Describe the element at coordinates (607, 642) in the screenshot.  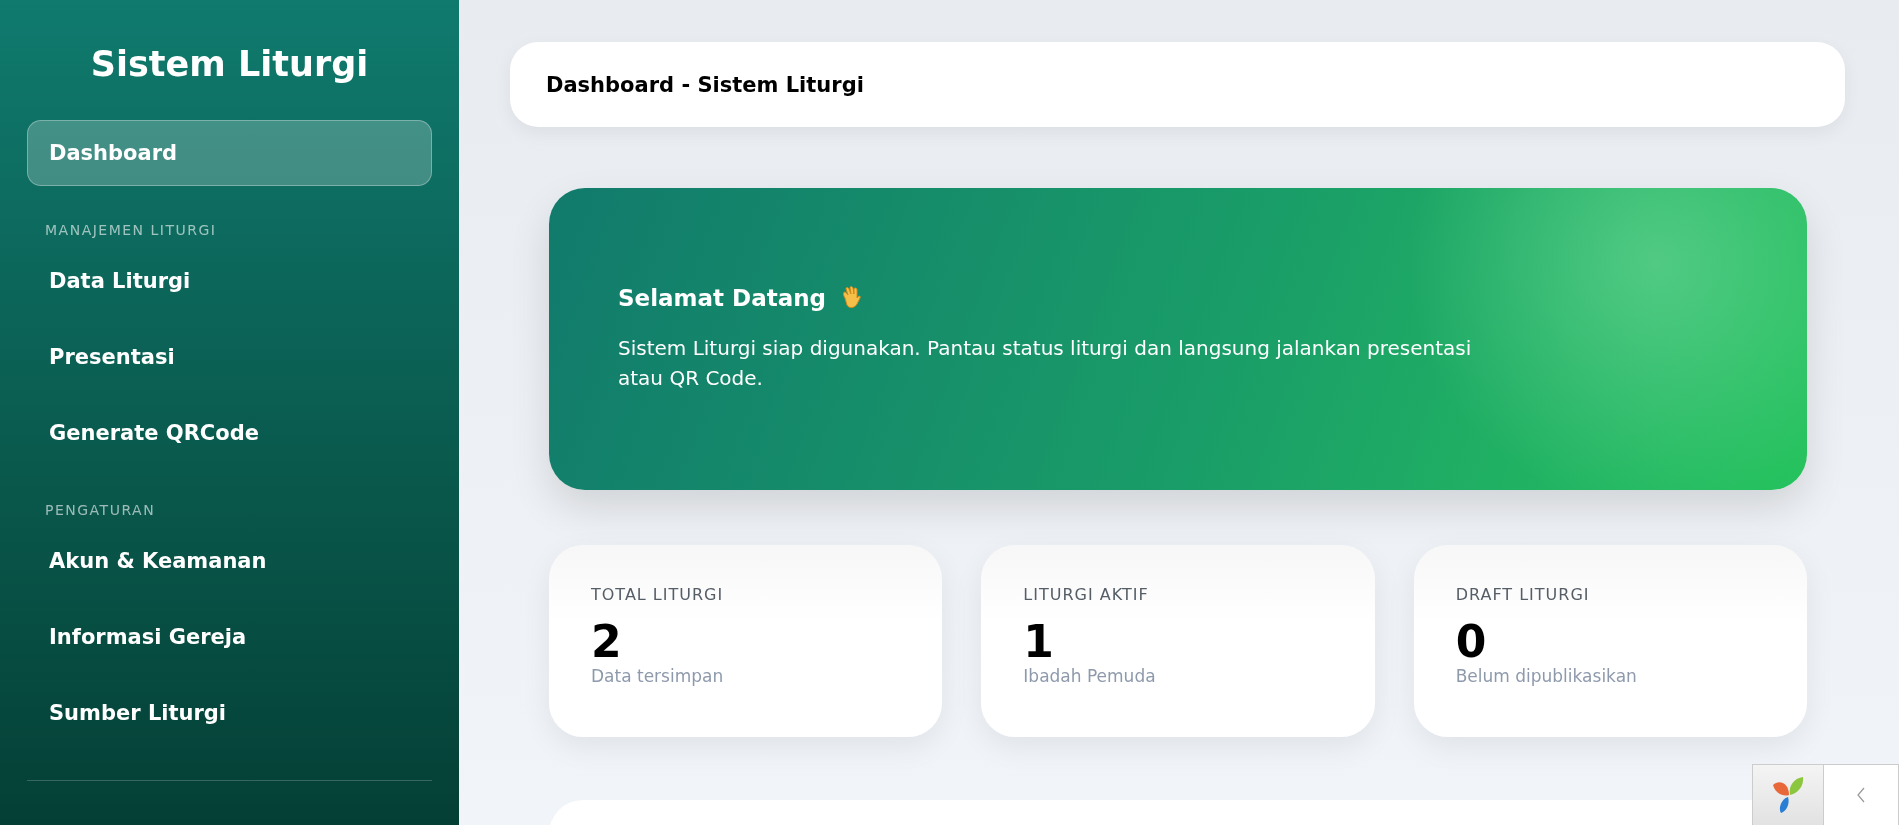
I see `stat-value: 2` at that location.